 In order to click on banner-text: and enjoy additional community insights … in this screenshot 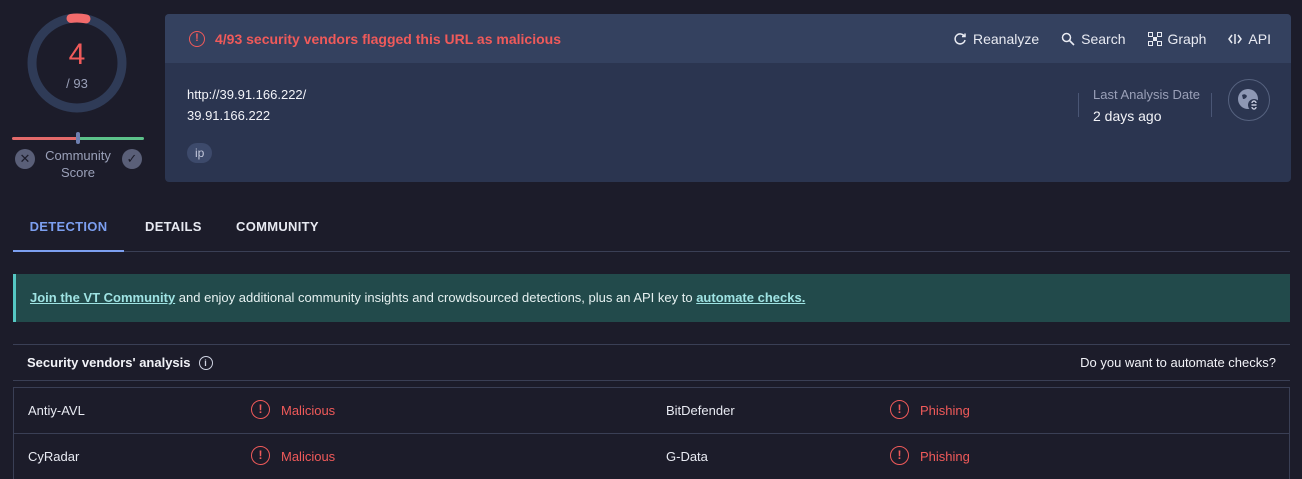, I will do `click(436, 297)`.